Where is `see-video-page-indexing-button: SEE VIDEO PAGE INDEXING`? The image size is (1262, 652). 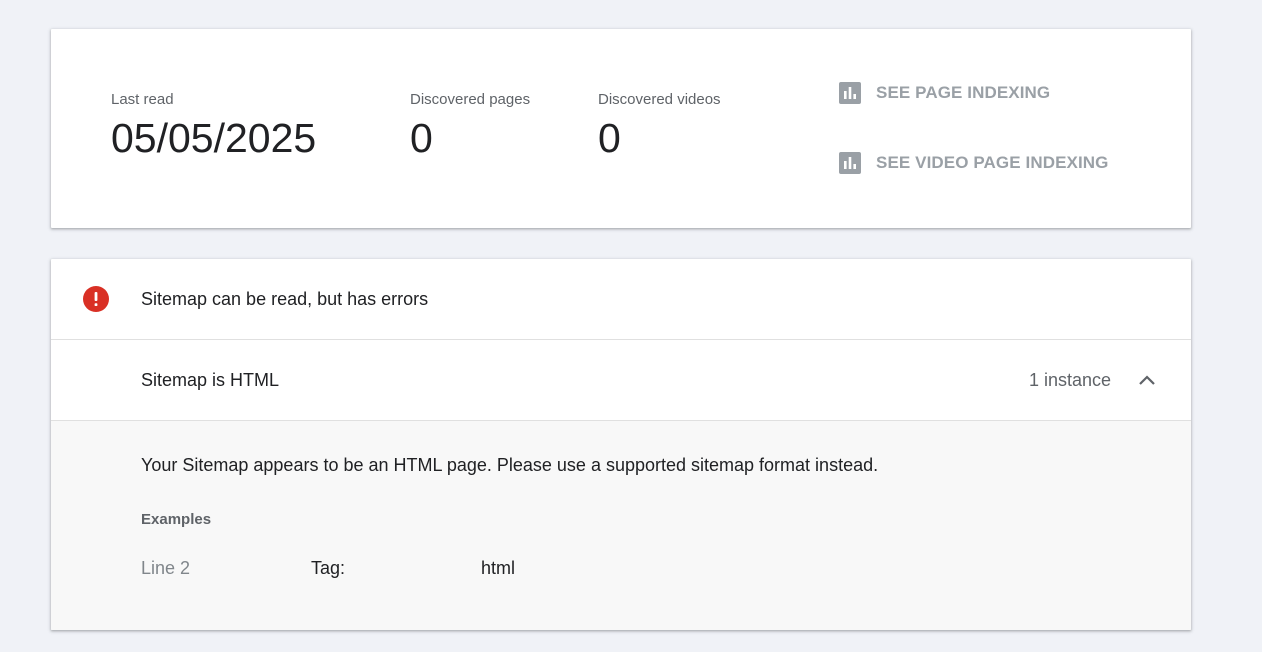
see-video-page-indexing-button: SEE VIDEO PAGE INDEXING is located at coordinates (973, 163).